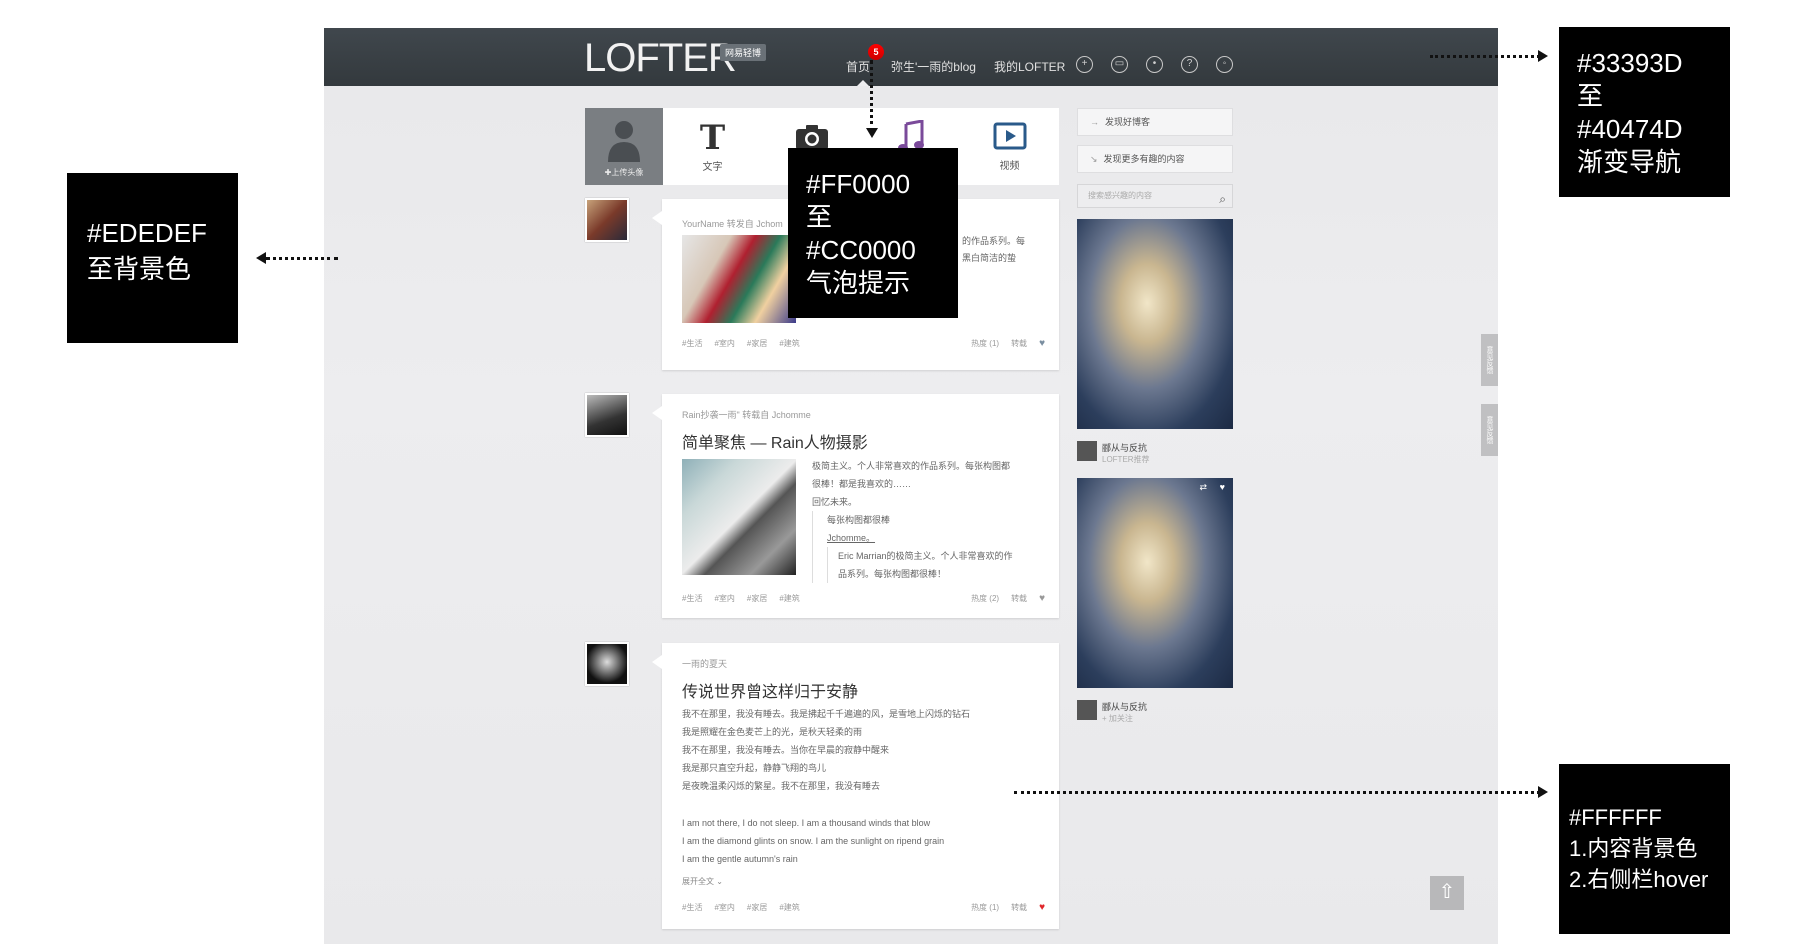 The height and width of the screenshot is (944, 1816). Describe the element at coordinates (770, 690) in the screenshot. I see `post-title: 传说世界曾这样归于安静` at that location.